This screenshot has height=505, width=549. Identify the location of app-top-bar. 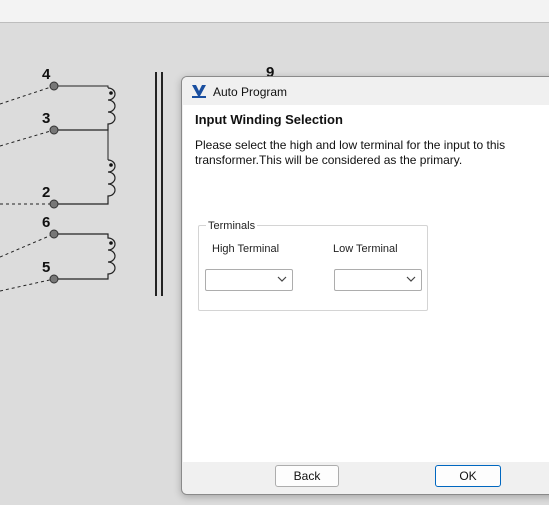
(274, 11).